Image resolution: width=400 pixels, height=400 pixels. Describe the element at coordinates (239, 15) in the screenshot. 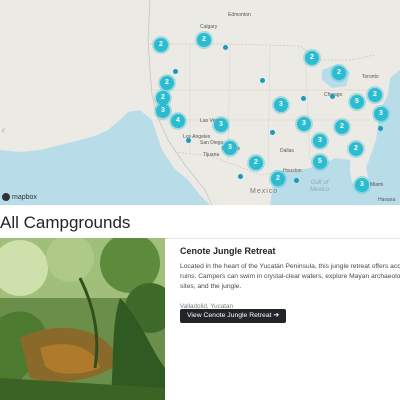

I see `place-label: Edmonton` at that location.